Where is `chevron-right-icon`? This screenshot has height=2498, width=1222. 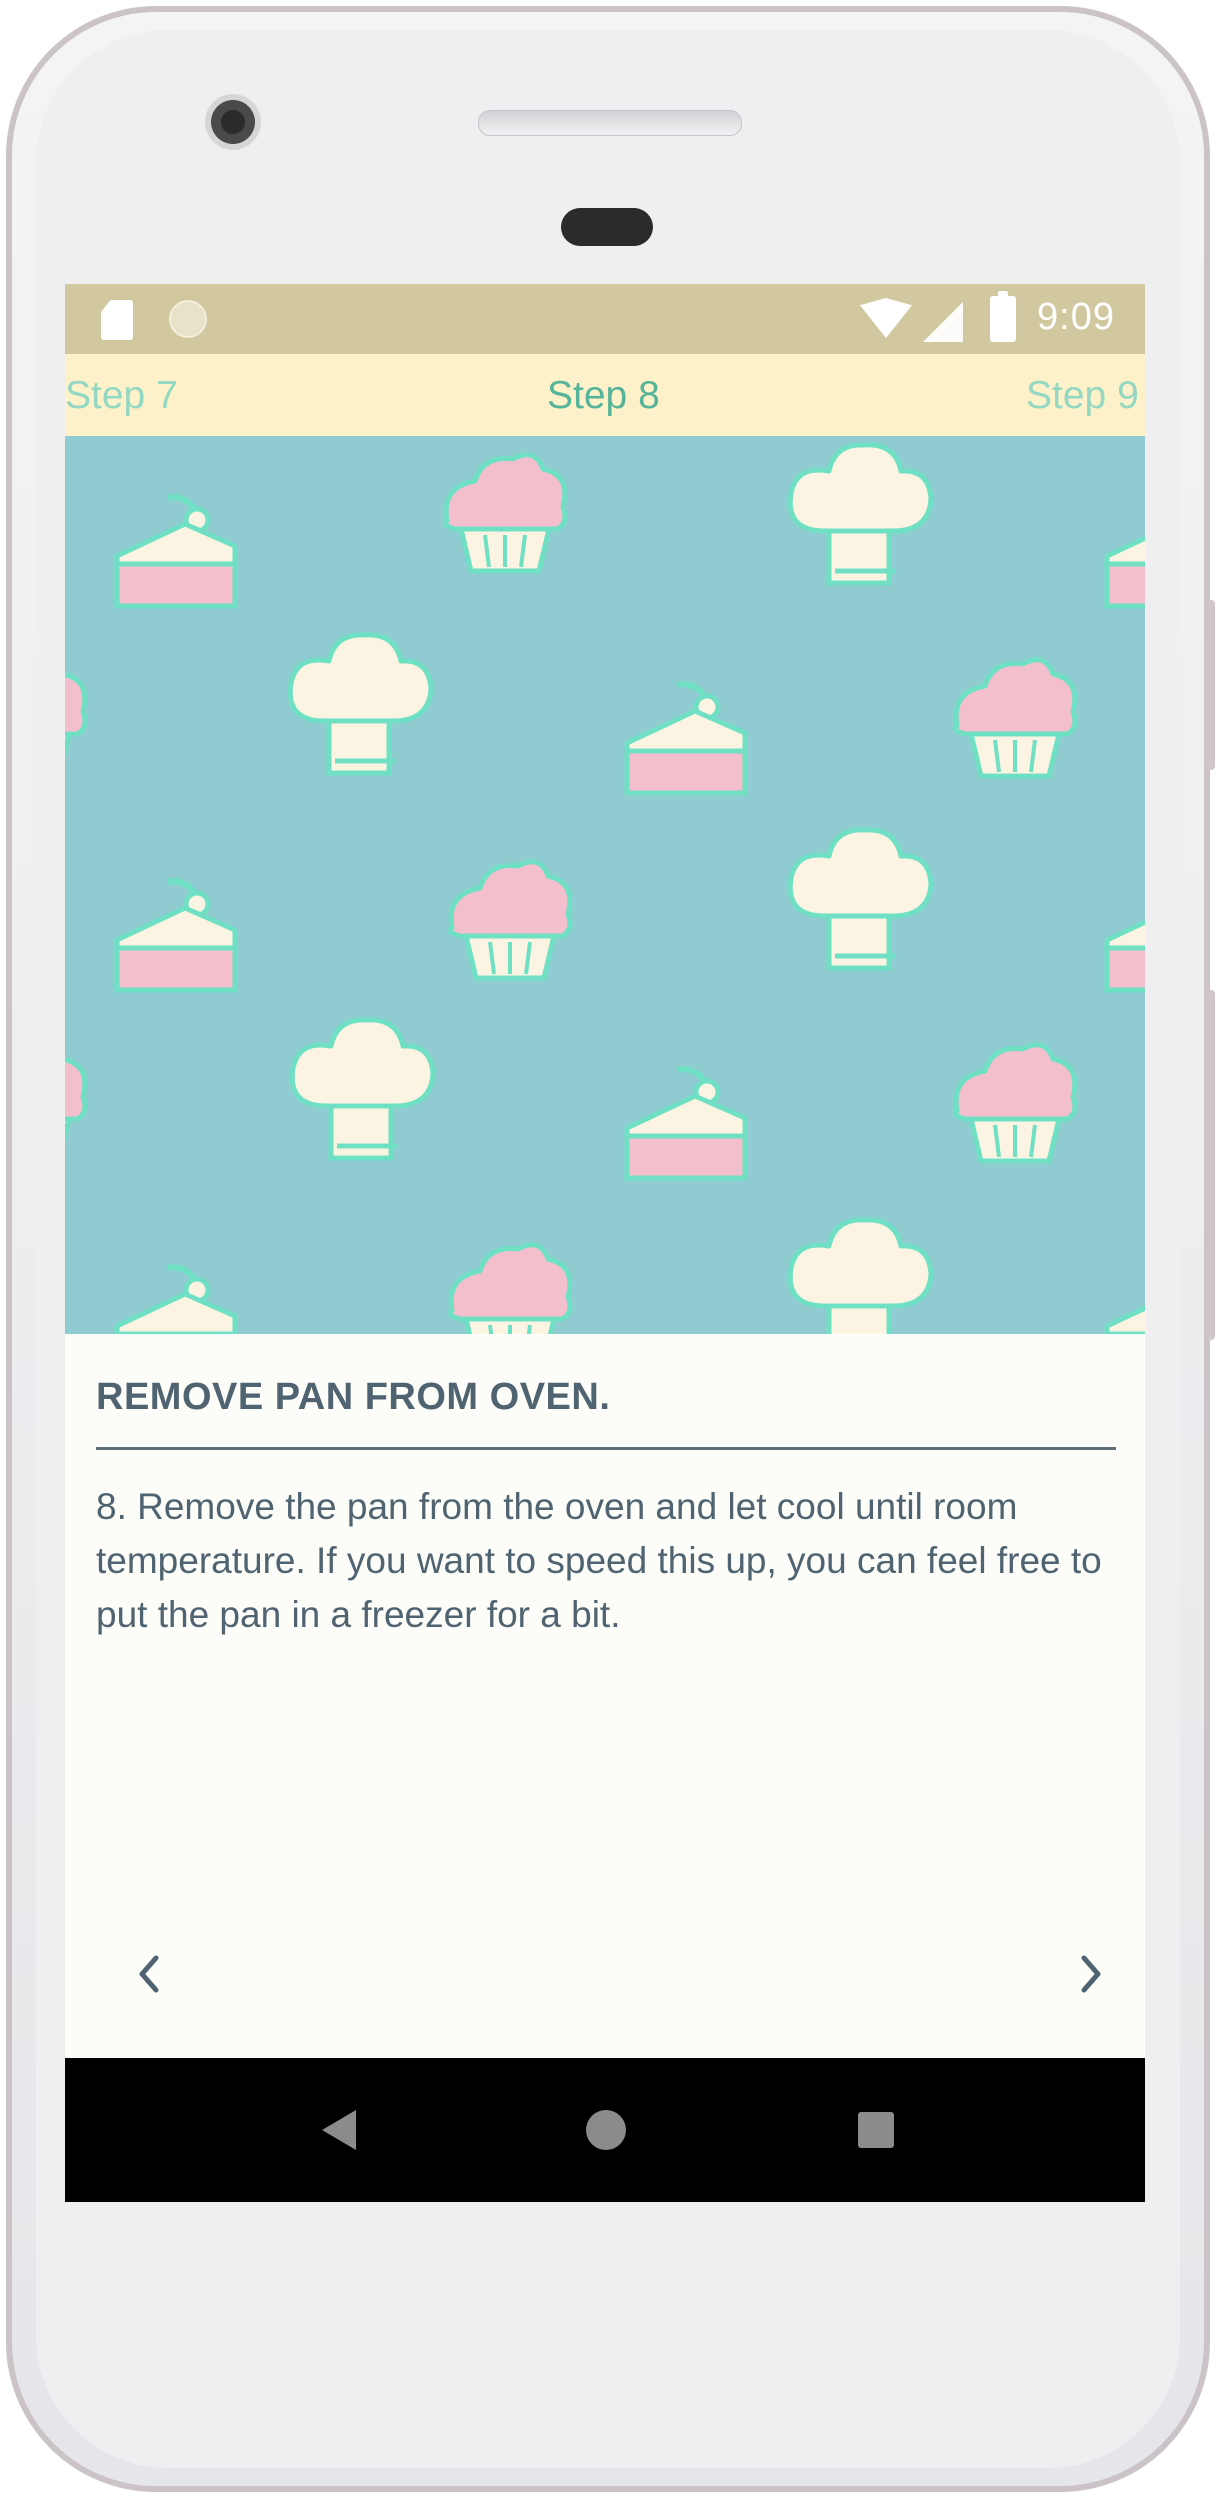
chevron-right-icon is located at coordinates (1091, 1974).